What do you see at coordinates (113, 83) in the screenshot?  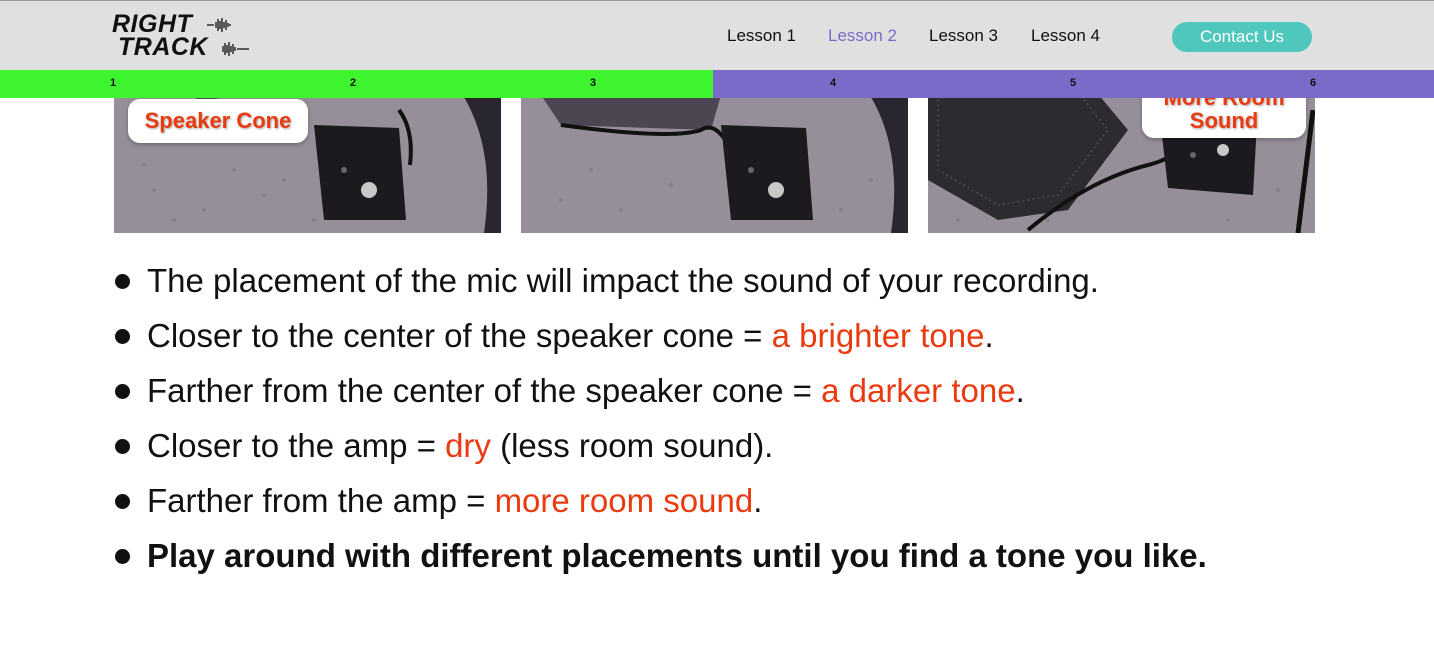 I see `progress-step-1: 1` at bounding box center [113, 83].